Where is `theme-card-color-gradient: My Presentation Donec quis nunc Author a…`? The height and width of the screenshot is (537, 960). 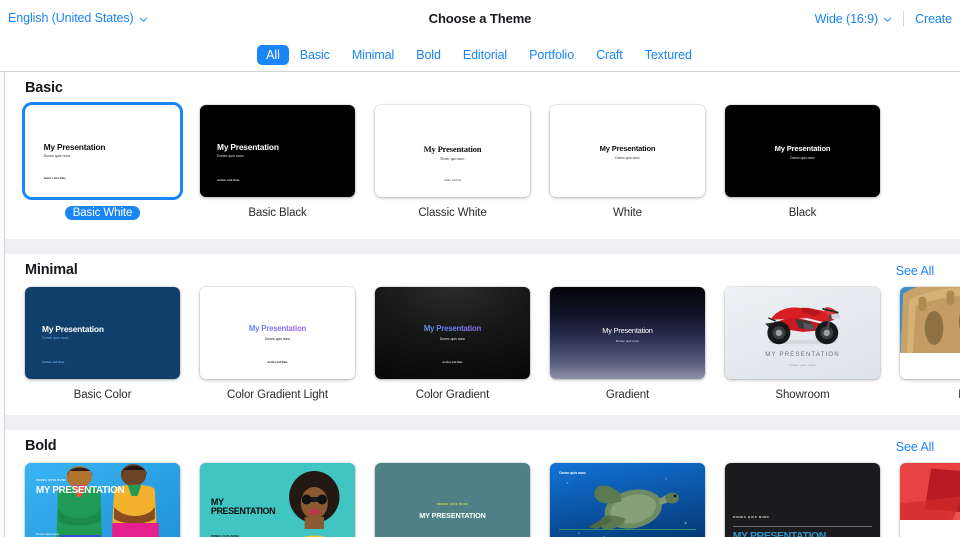 theme-card-color-gradient: My Presentation Donec quis nunc Author a… is located at coordinates (452, 344).